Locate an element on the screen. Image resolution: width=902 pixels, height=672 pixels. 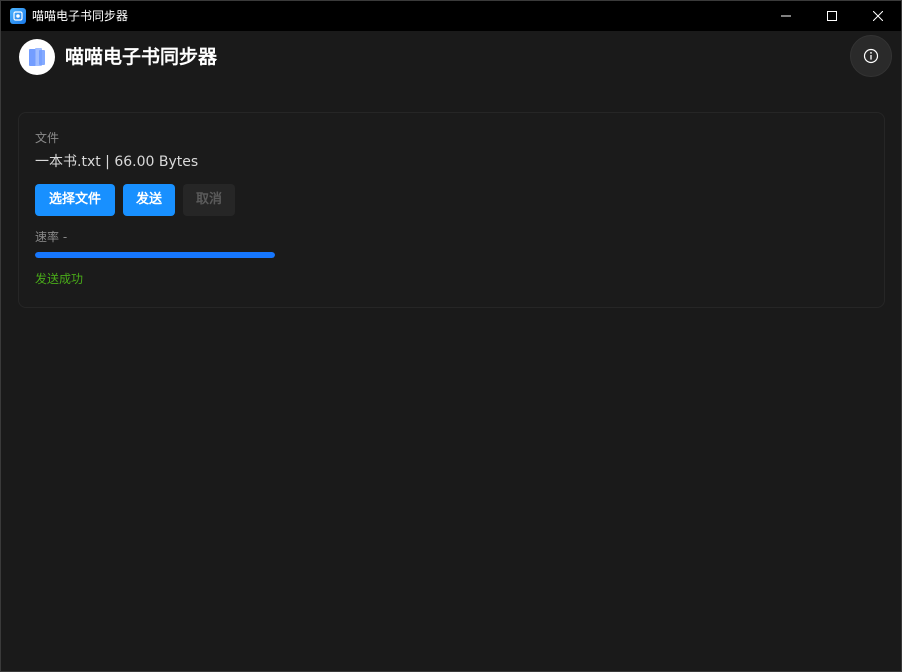
minimize-icon is located at coordinates (786, 16).